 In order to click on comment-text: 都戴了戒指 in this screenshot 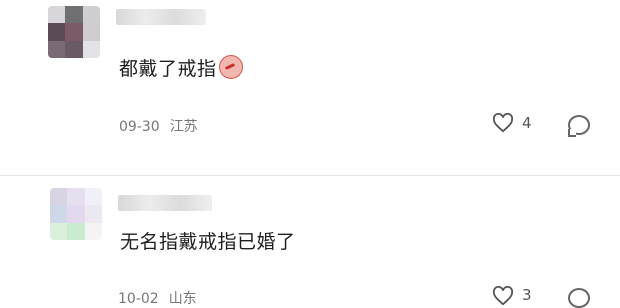, I will do `click(181, 67)`.